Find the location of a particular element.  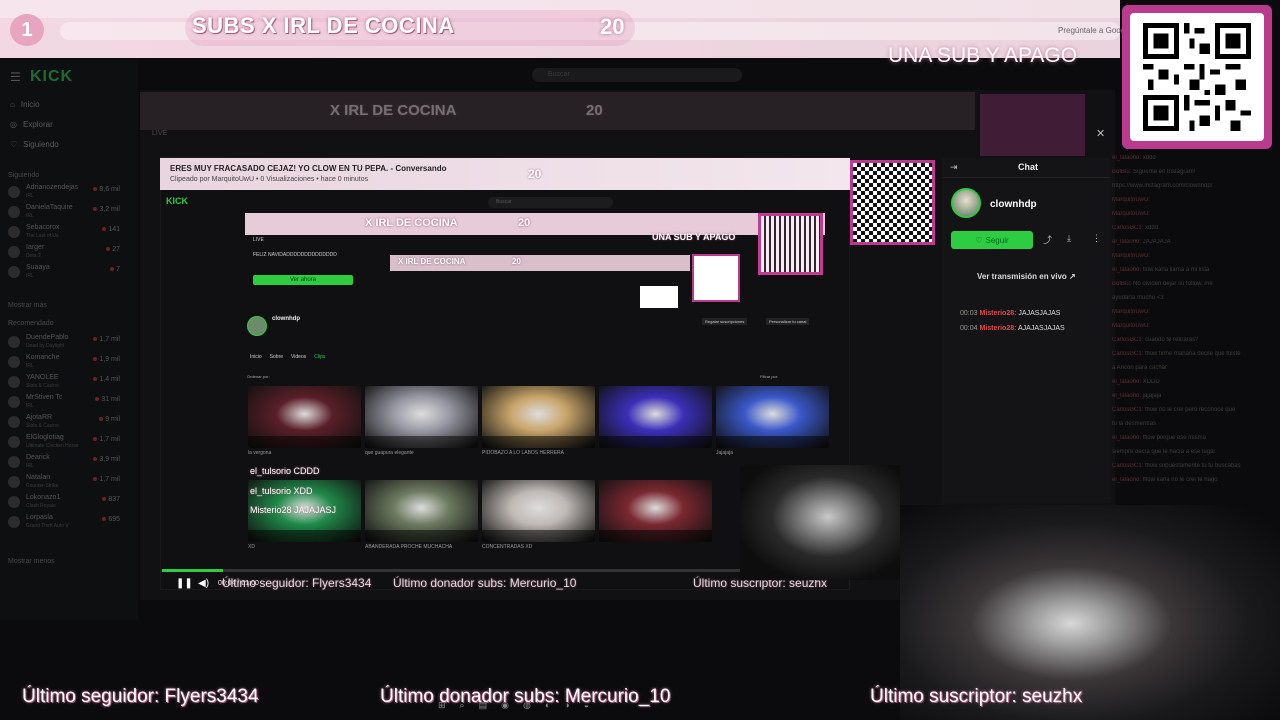

channel-name: Lorpasla is located at coordinates (39, 517).